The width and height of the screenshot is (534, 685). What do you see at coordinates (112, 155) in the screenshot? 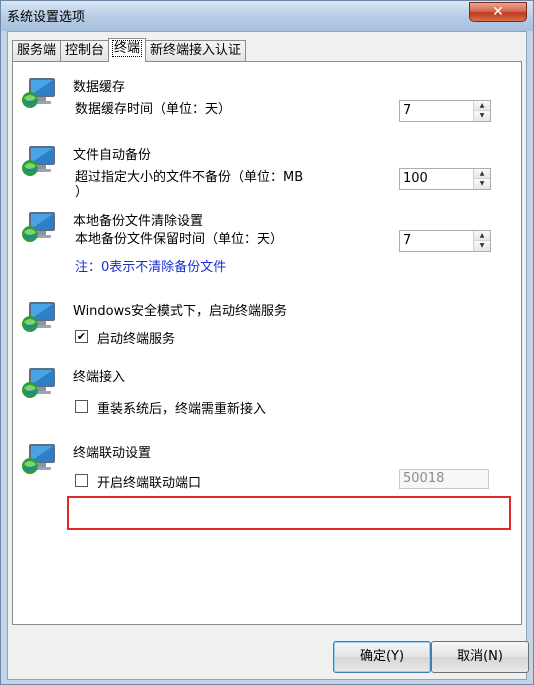
I see `section-title: 文件自动备份` at bounding box center [112, 155].